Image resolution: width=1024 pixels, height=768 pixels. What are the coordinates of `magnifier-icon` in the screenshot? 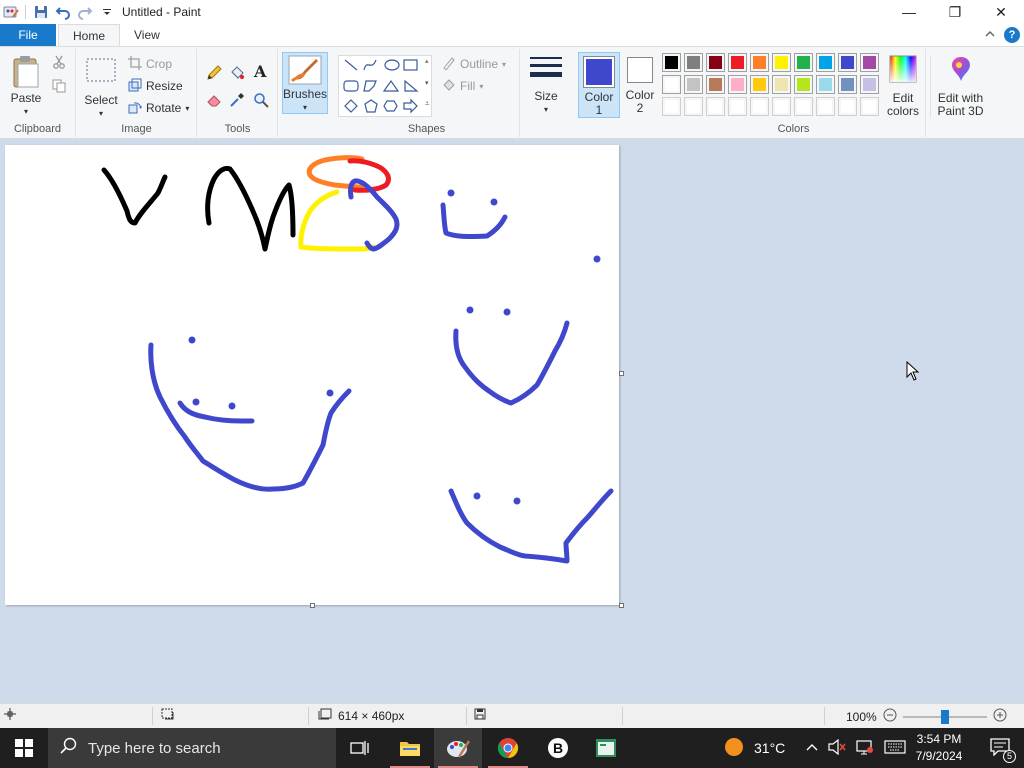 It's located at (261, 101).